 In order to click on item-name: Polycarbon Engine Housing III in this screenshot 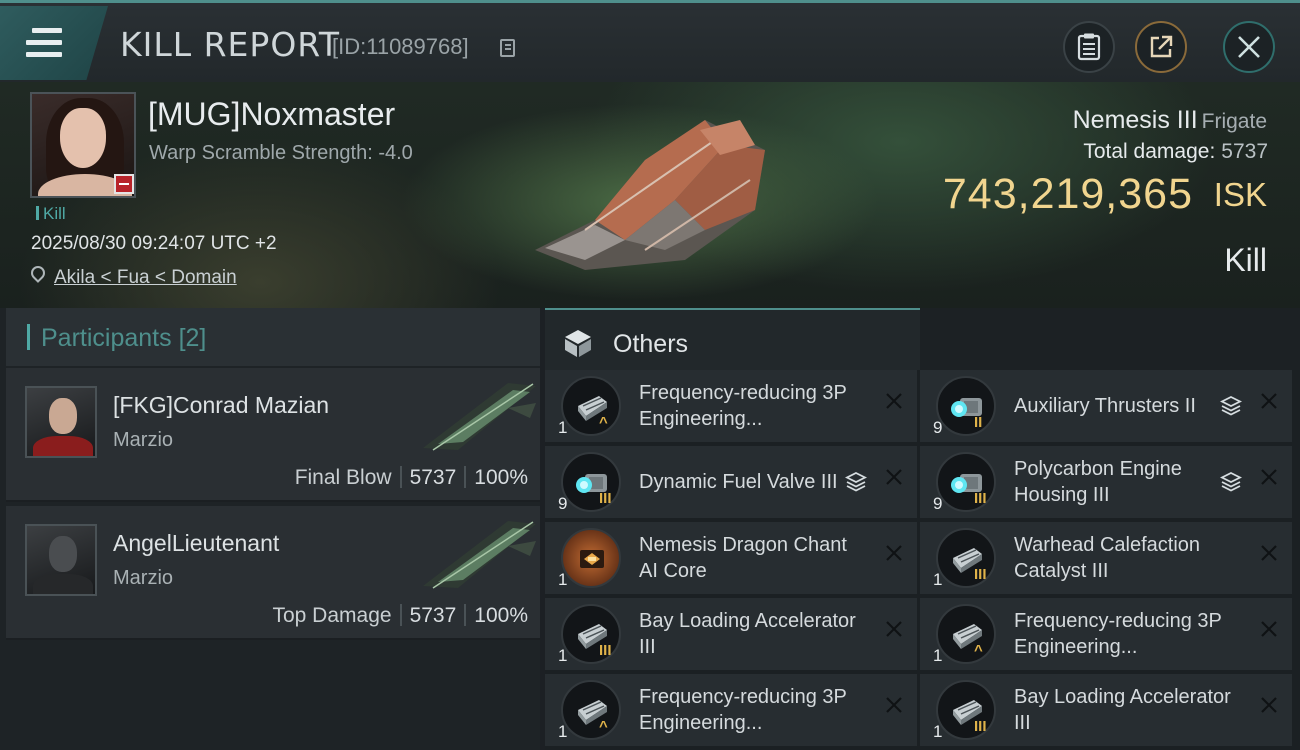, I will do `click(1098, 482)`.